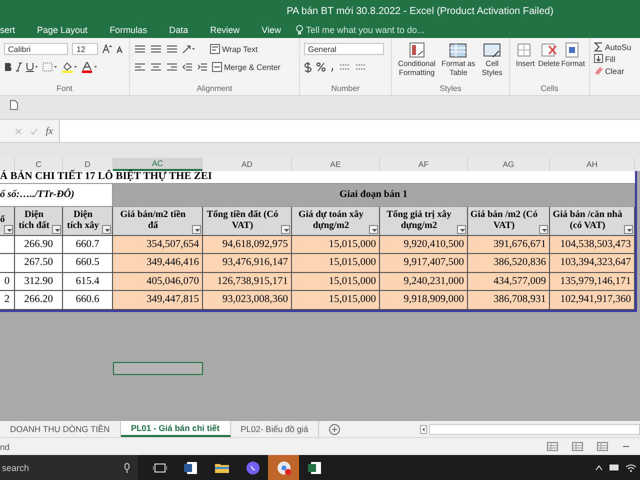 The width and height of the screenshot is (640, 480). I want to click on column-heading: Diện tích xây, so click(83, 221).